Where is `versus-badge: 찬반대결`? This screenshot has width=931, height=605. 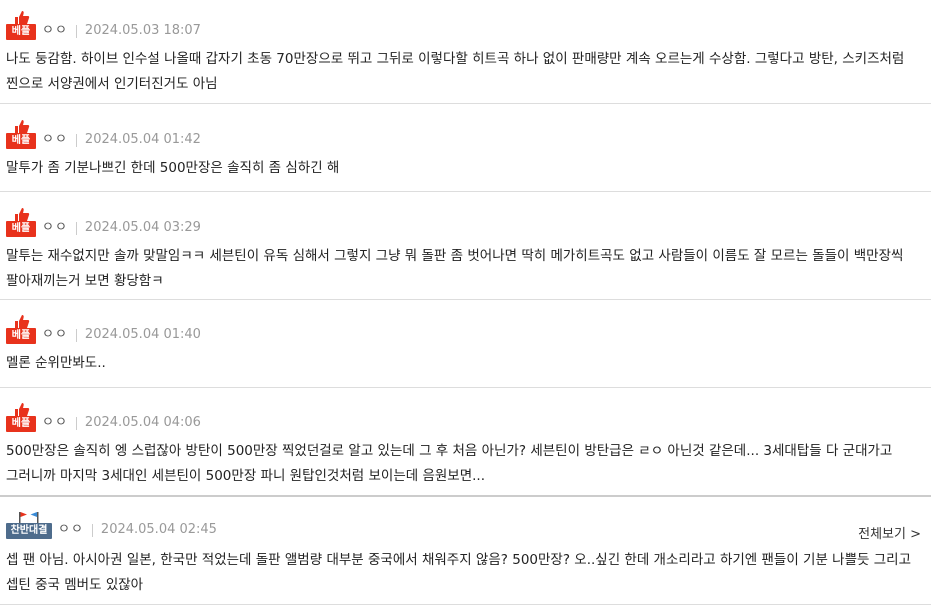 versus-badge: 찬반대결 is located at coordinates (29, 524).